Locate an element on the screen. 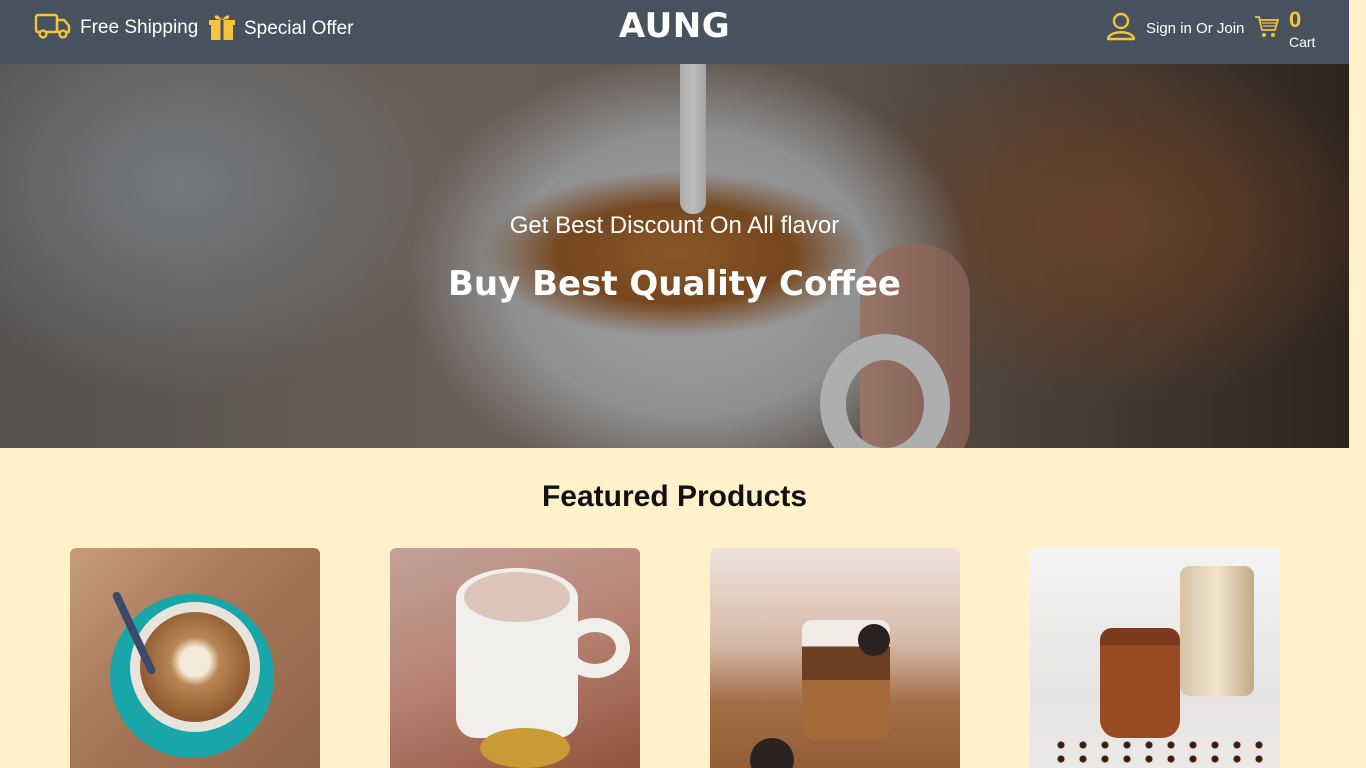 This screenshot has width=1366, height=768. brand-logo: AUNG is located at coordinates (674, 26).